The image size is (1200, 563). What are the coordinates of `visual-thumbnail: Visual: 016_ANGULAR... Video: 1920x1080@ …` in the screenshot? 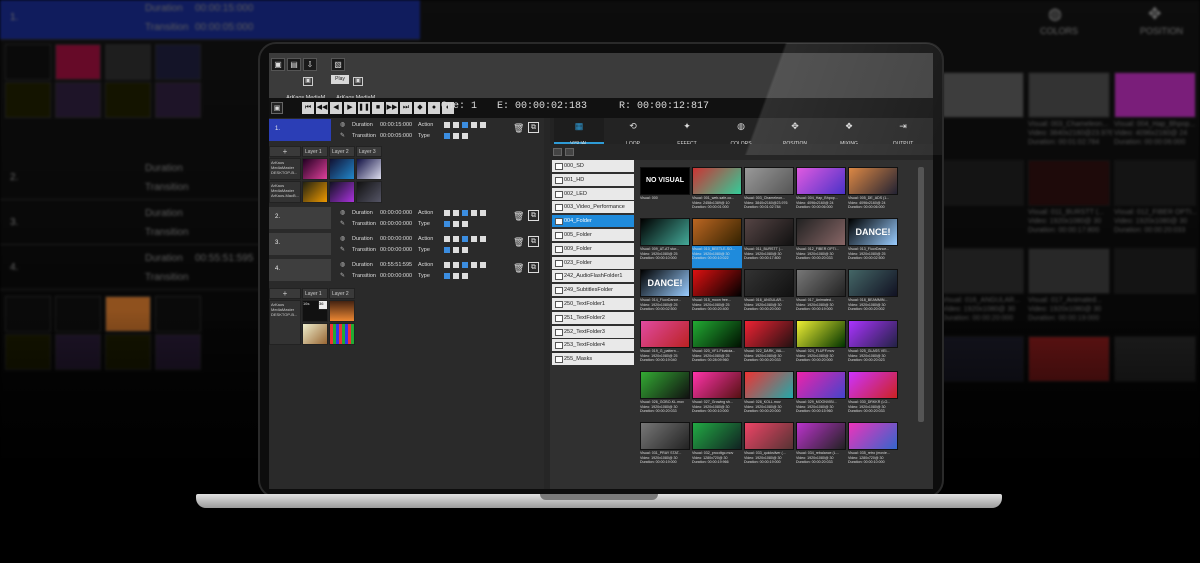 It's located at (769, 294).